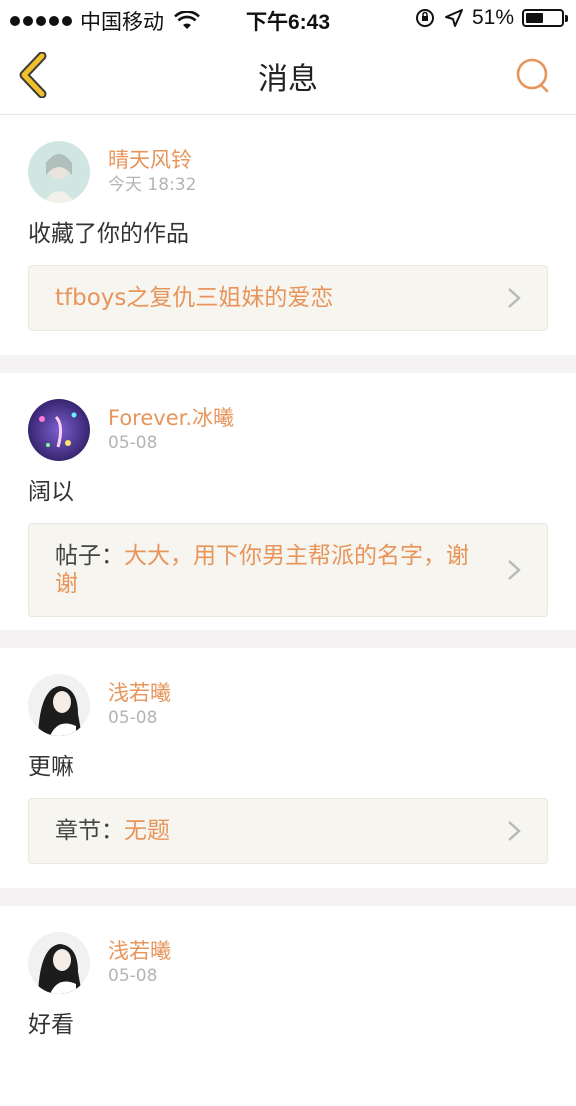 The height and width of the screenshot is (1106, 576). What do you see at coordinates (51, 767) in the screenshot?
I see `message-text: 更嘛` at bounding box center [51, 767].